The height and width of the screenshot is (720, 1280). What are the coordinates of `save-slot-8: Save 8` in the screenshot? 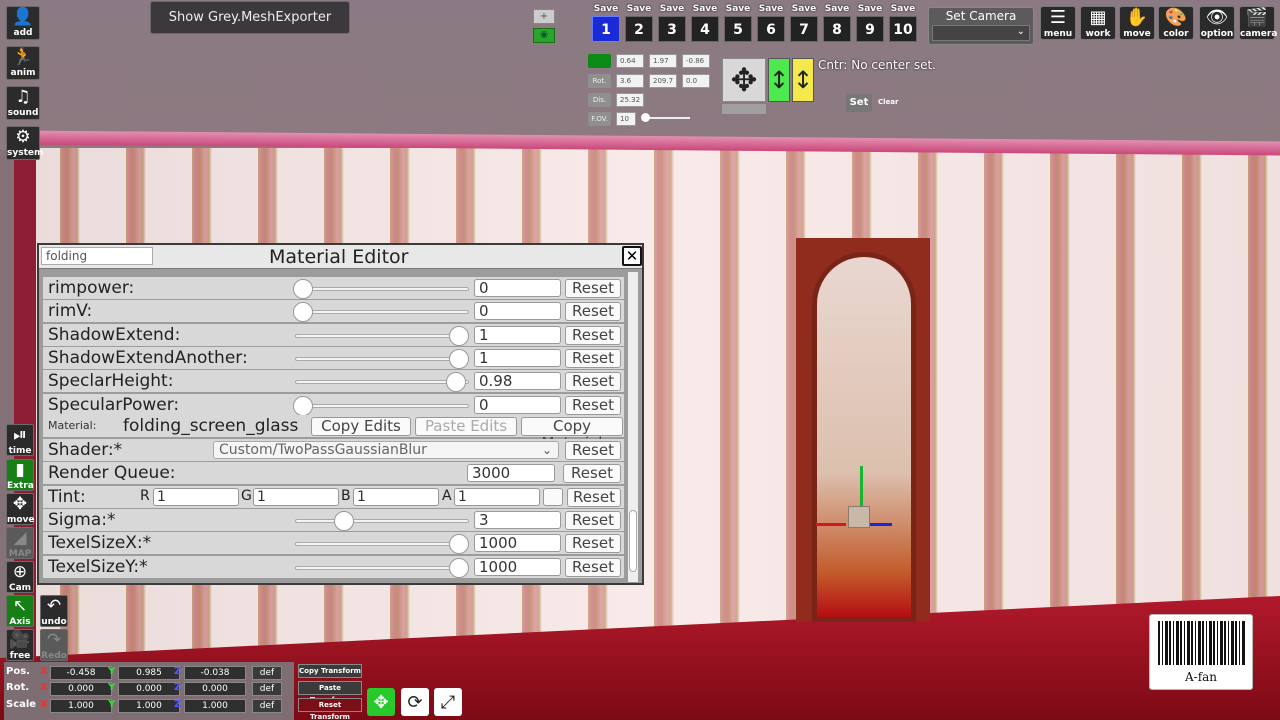 It's located at (837, 25).